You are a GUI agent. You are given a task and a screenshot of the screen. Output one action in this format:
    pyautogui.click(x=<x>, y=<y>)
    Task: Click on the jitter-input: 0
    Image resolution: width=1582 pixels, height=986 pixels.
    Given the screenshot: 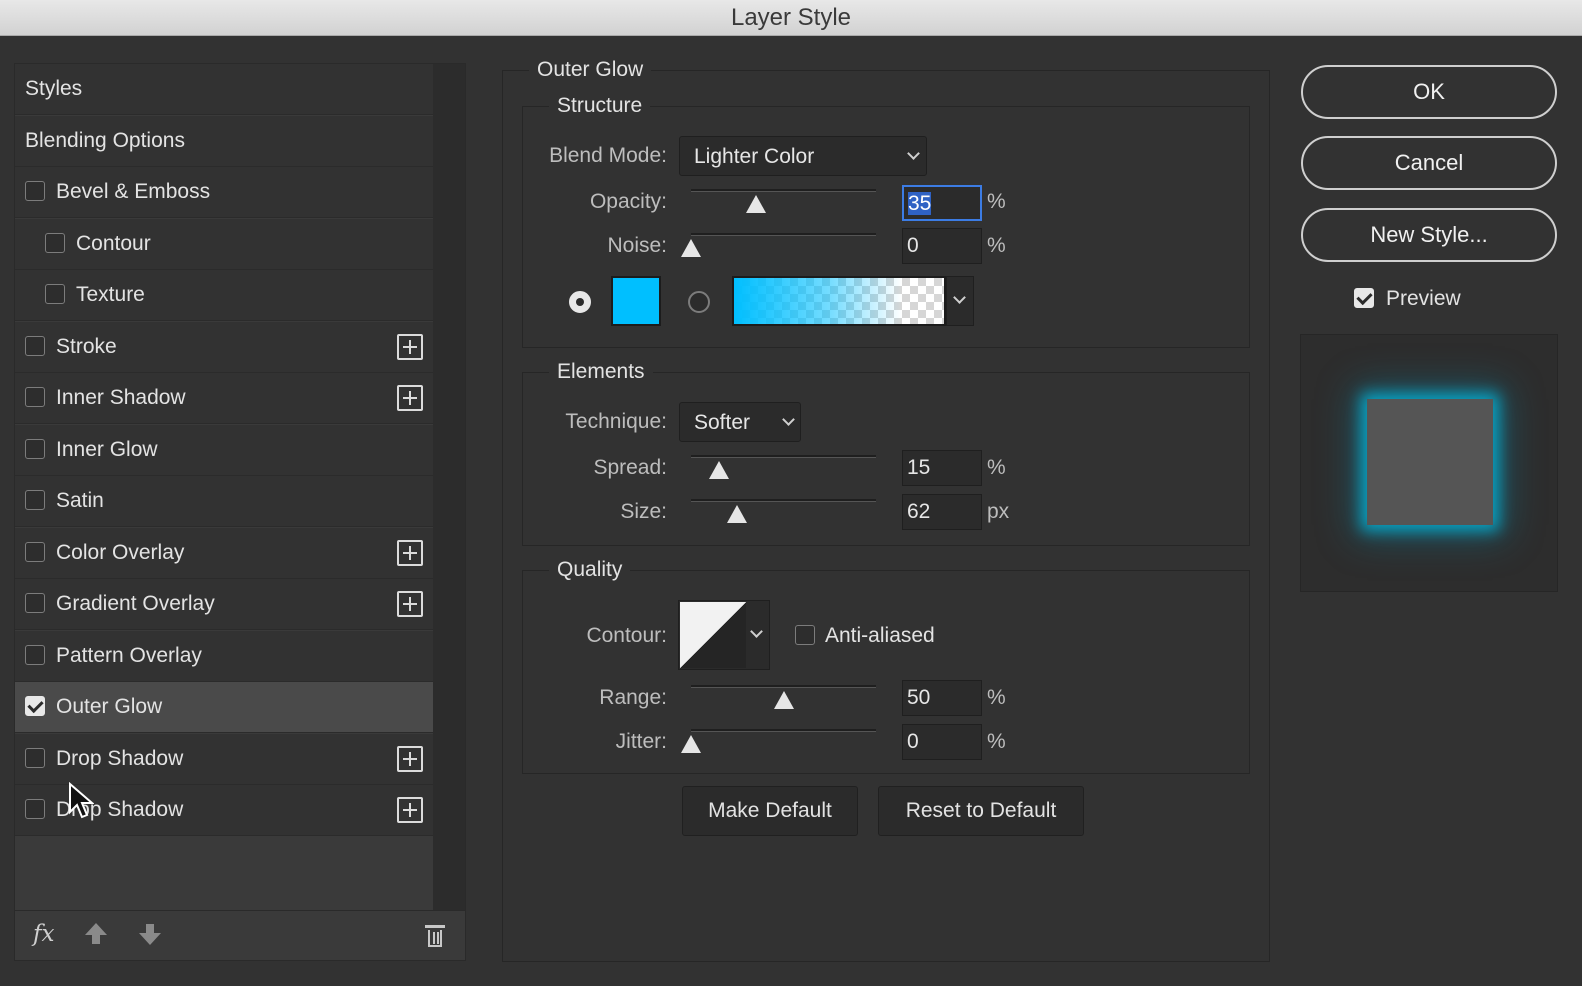 What is the action you would take?
    pyautogui.click(x=942, y=742)
    